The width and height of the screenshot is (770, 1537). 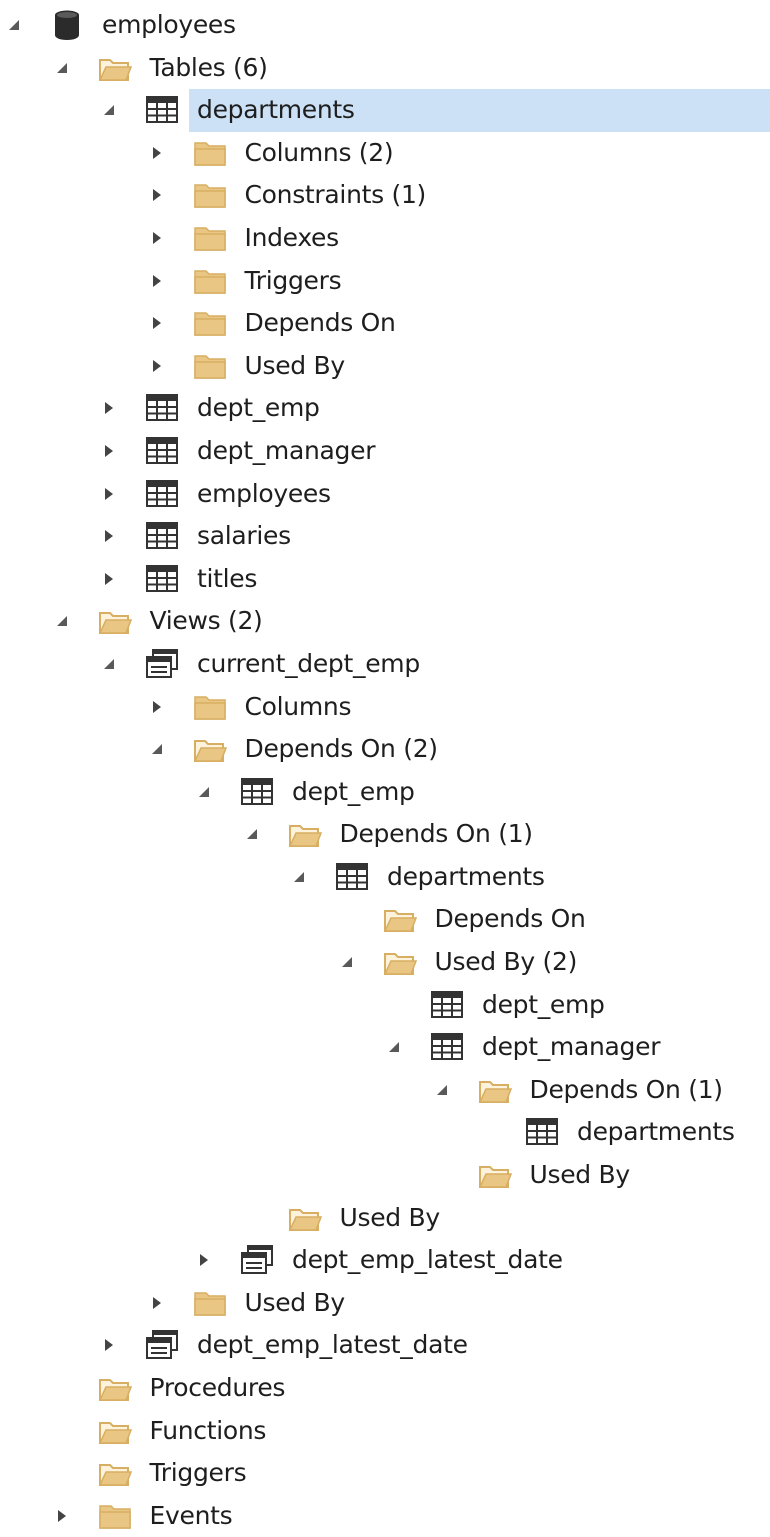 I want to click on tree-node-label: Depends On, so click(x=320, y=323).